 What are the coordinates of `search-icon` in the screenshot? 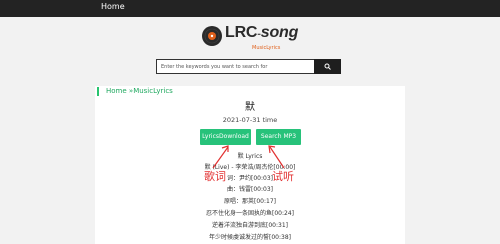 It's located at (327, 66).